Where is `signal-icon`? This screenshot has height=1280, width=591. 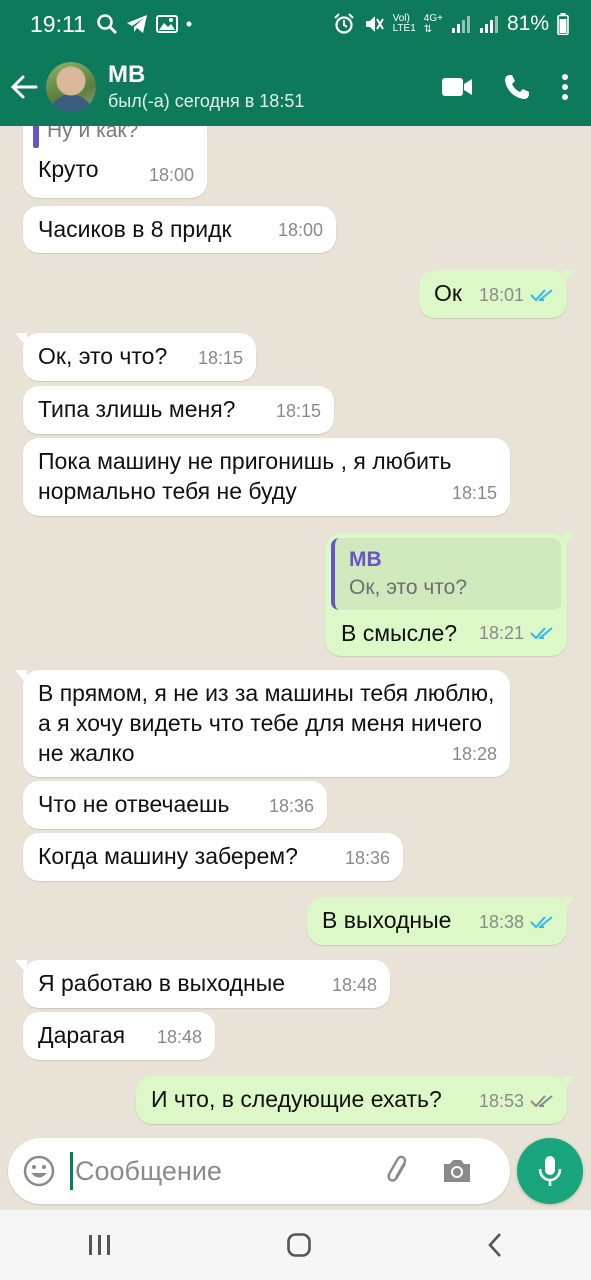 signal-icon is located at coordinates (460, 24).